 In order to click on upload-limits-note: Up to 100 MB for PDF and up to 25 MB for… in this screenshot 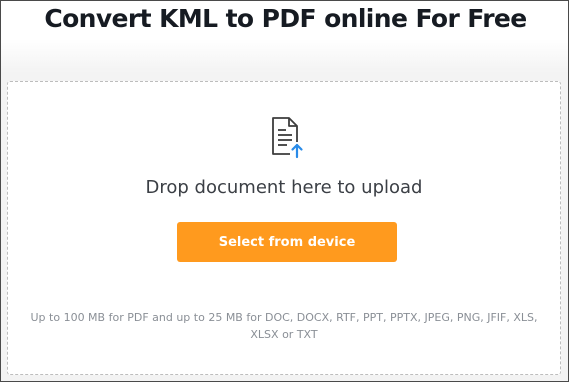, I will do `click(284, 326)`.